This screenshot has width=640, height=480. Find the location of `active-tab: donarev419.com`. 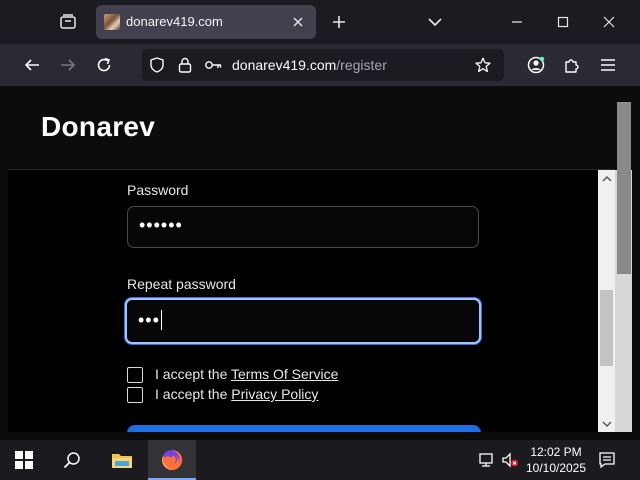

active-tab: donarev419.com is located at coordinates (206, 22).